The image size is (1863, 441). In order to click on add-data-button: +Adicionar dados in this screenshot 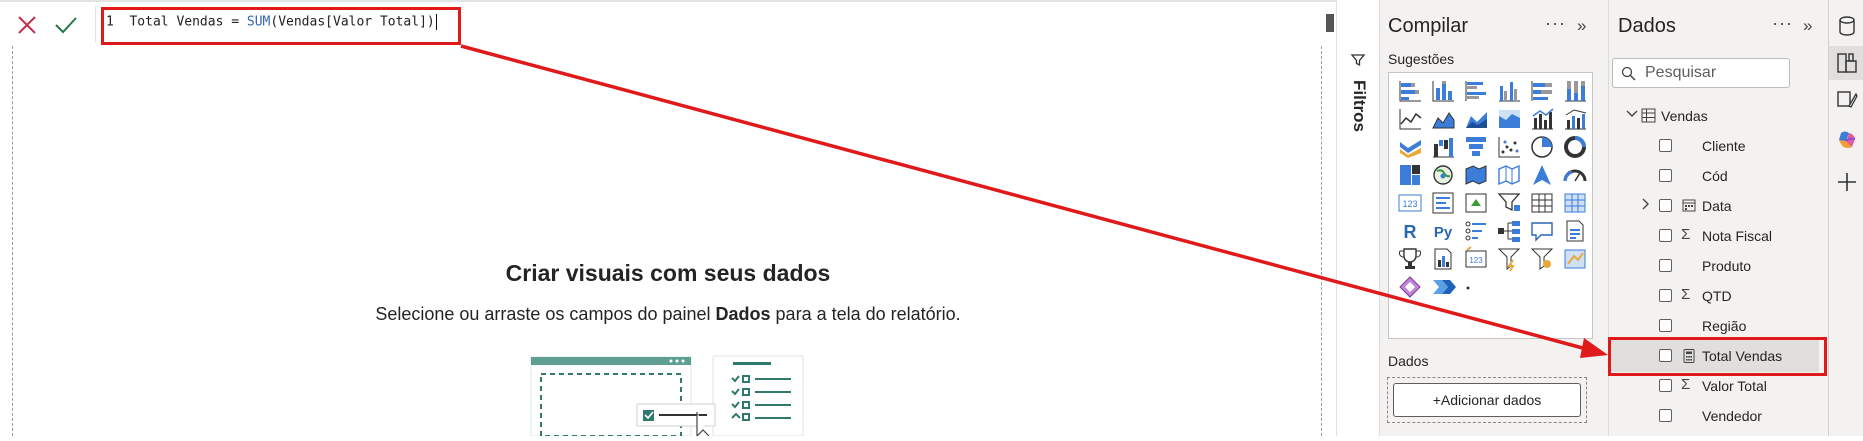, I will do `click(1487, 400)`.